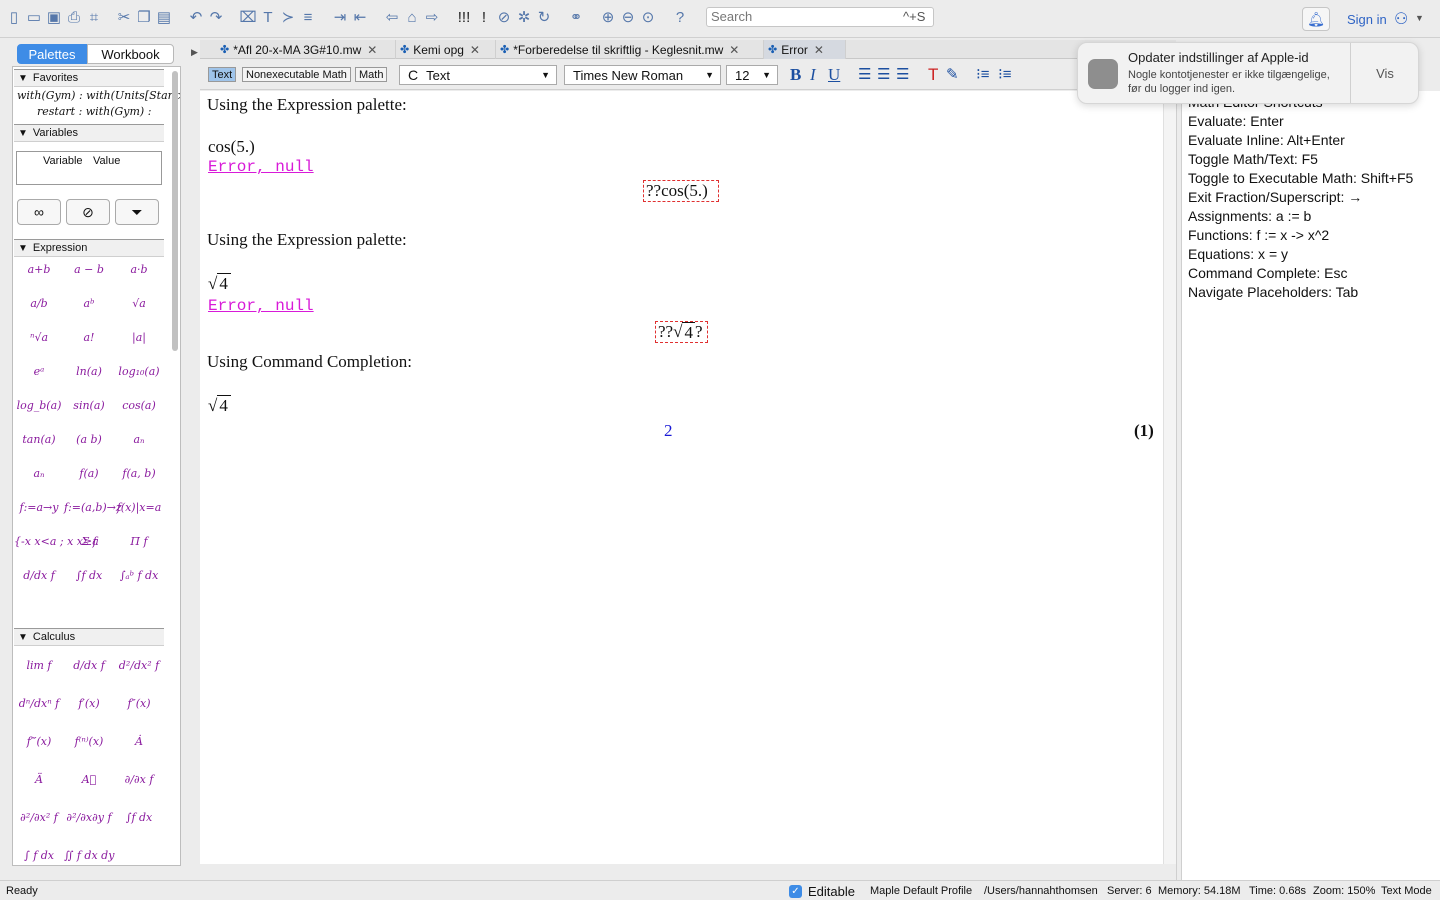 This screenshot has height=900, width=1440. What do you see at coordinates (106, 161) in the screenshot?
I see `column-header-value: Value` at bounding box center [106, 161].